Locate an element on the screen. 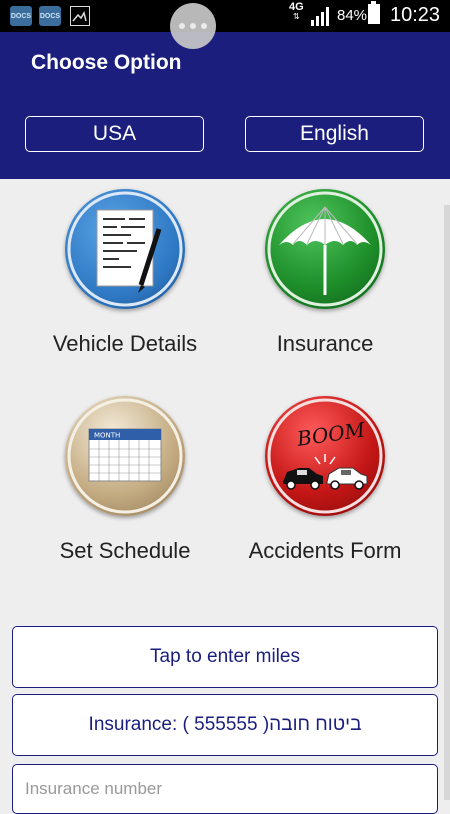  tile-accidents-form: BOOM Accidents Form is located at coordinates (325, 480).